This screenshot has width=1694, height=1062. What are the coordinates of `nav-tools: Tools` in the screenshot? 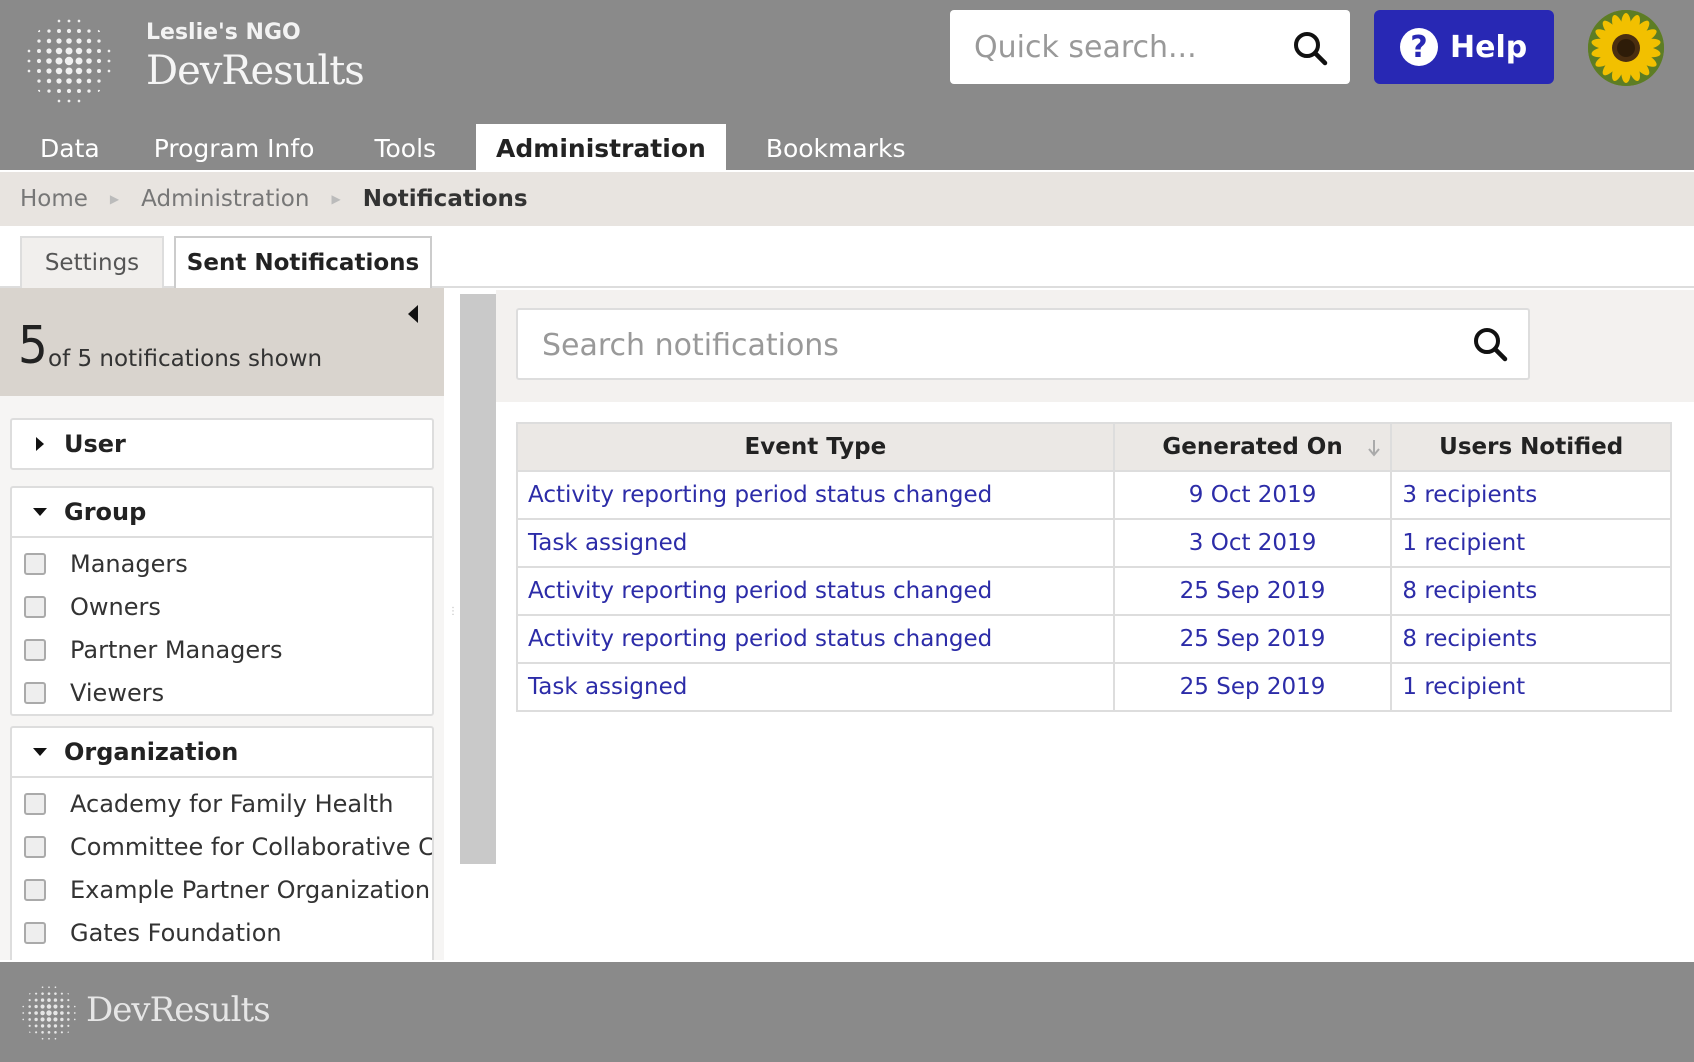 It's located at (400, 148).